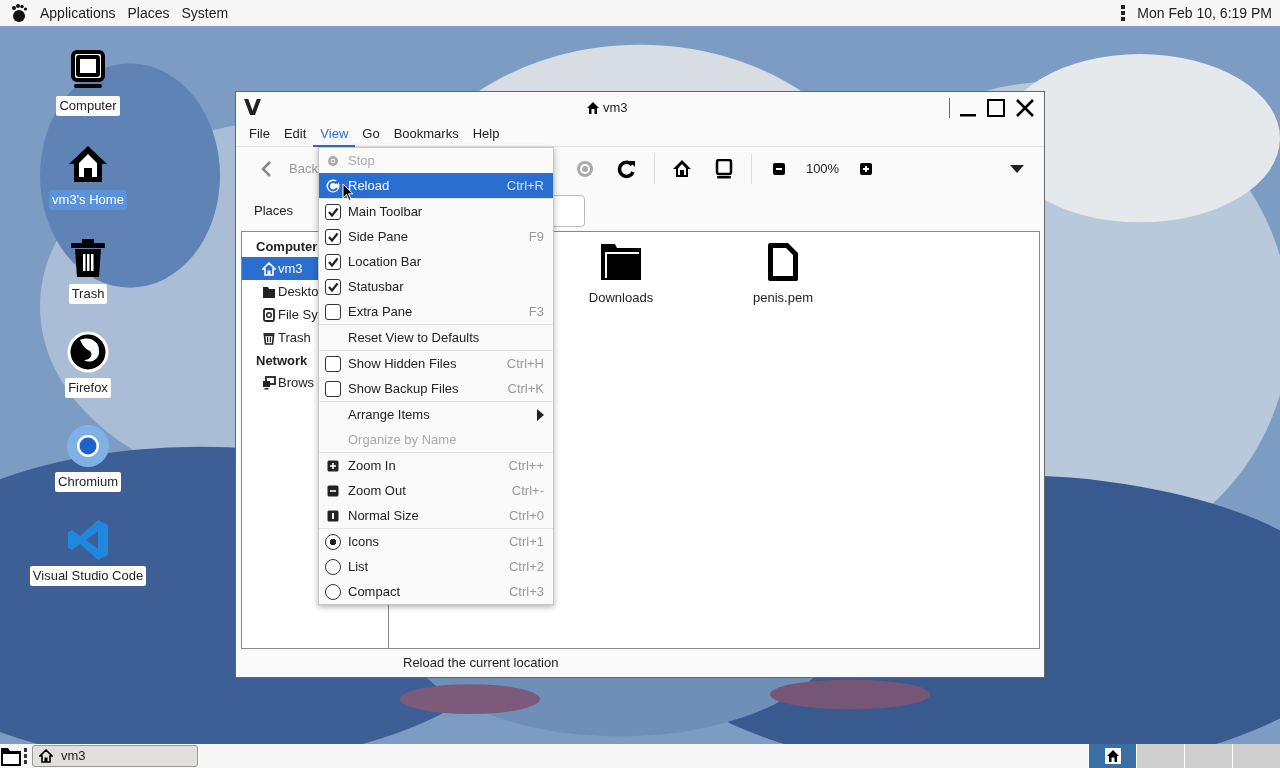 This screenshot has height=768, width=1280. I want to click on section-heading: Network, so click(282, 361).